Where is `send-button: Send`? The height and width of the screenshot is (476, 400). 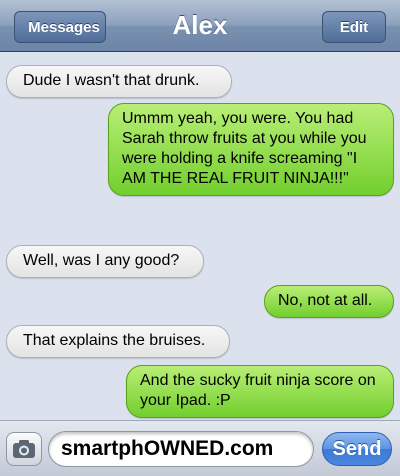 send-button: Send is located at coordinates (357, 449).